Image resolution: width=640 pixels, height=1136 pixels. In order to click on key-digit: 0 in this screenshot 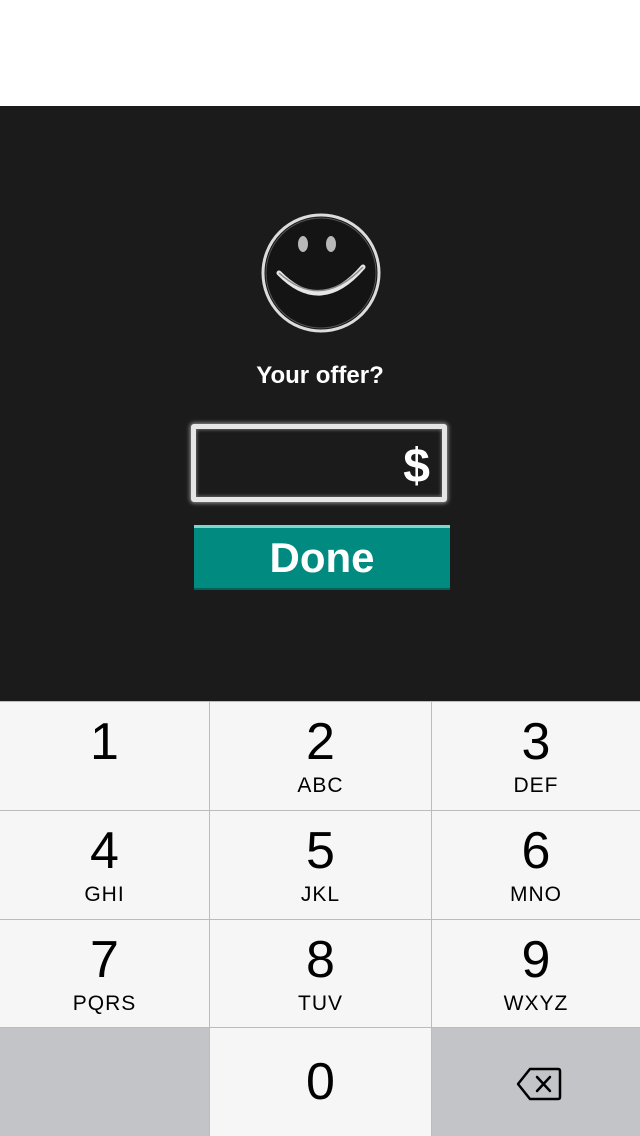, I will do `click(320, 1082)`.